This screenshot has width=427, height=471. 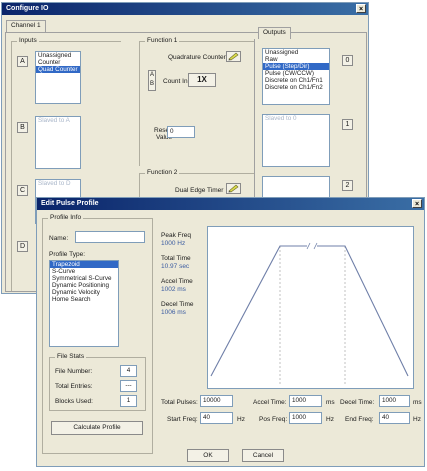 What do you see at coordinates (84, 285) in the screenshot?
I see `list-item: Dynamic Positioning` at bounding box center [84, 285].